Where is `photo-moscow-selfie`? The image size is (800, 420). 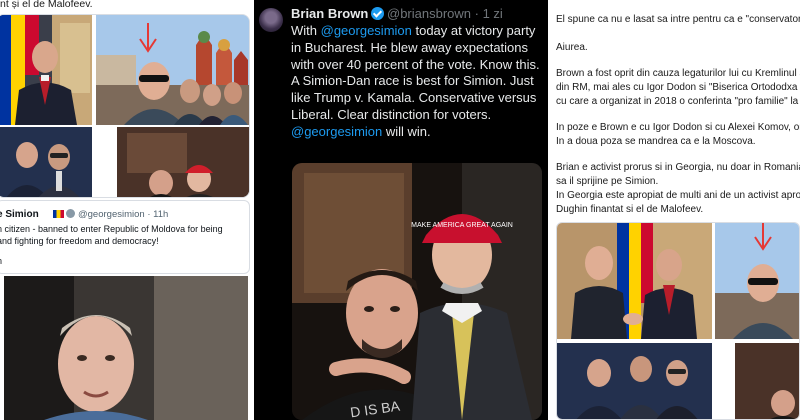 photo-moscow-selfie is located at coordinates (172, 70).